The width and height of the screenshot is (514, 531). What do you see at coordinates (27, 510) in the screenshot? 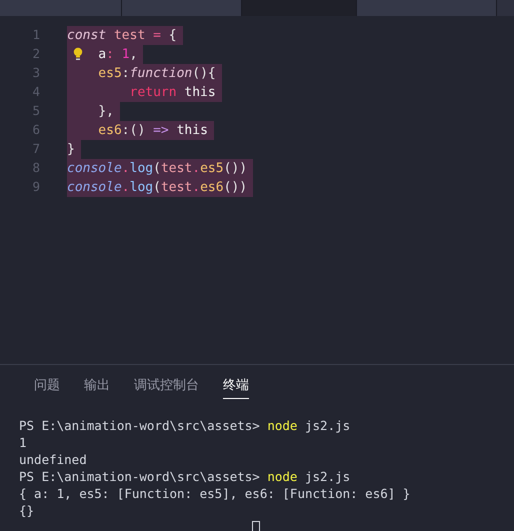
I see `terminal-line: {}` at bounding box center [27, 510].